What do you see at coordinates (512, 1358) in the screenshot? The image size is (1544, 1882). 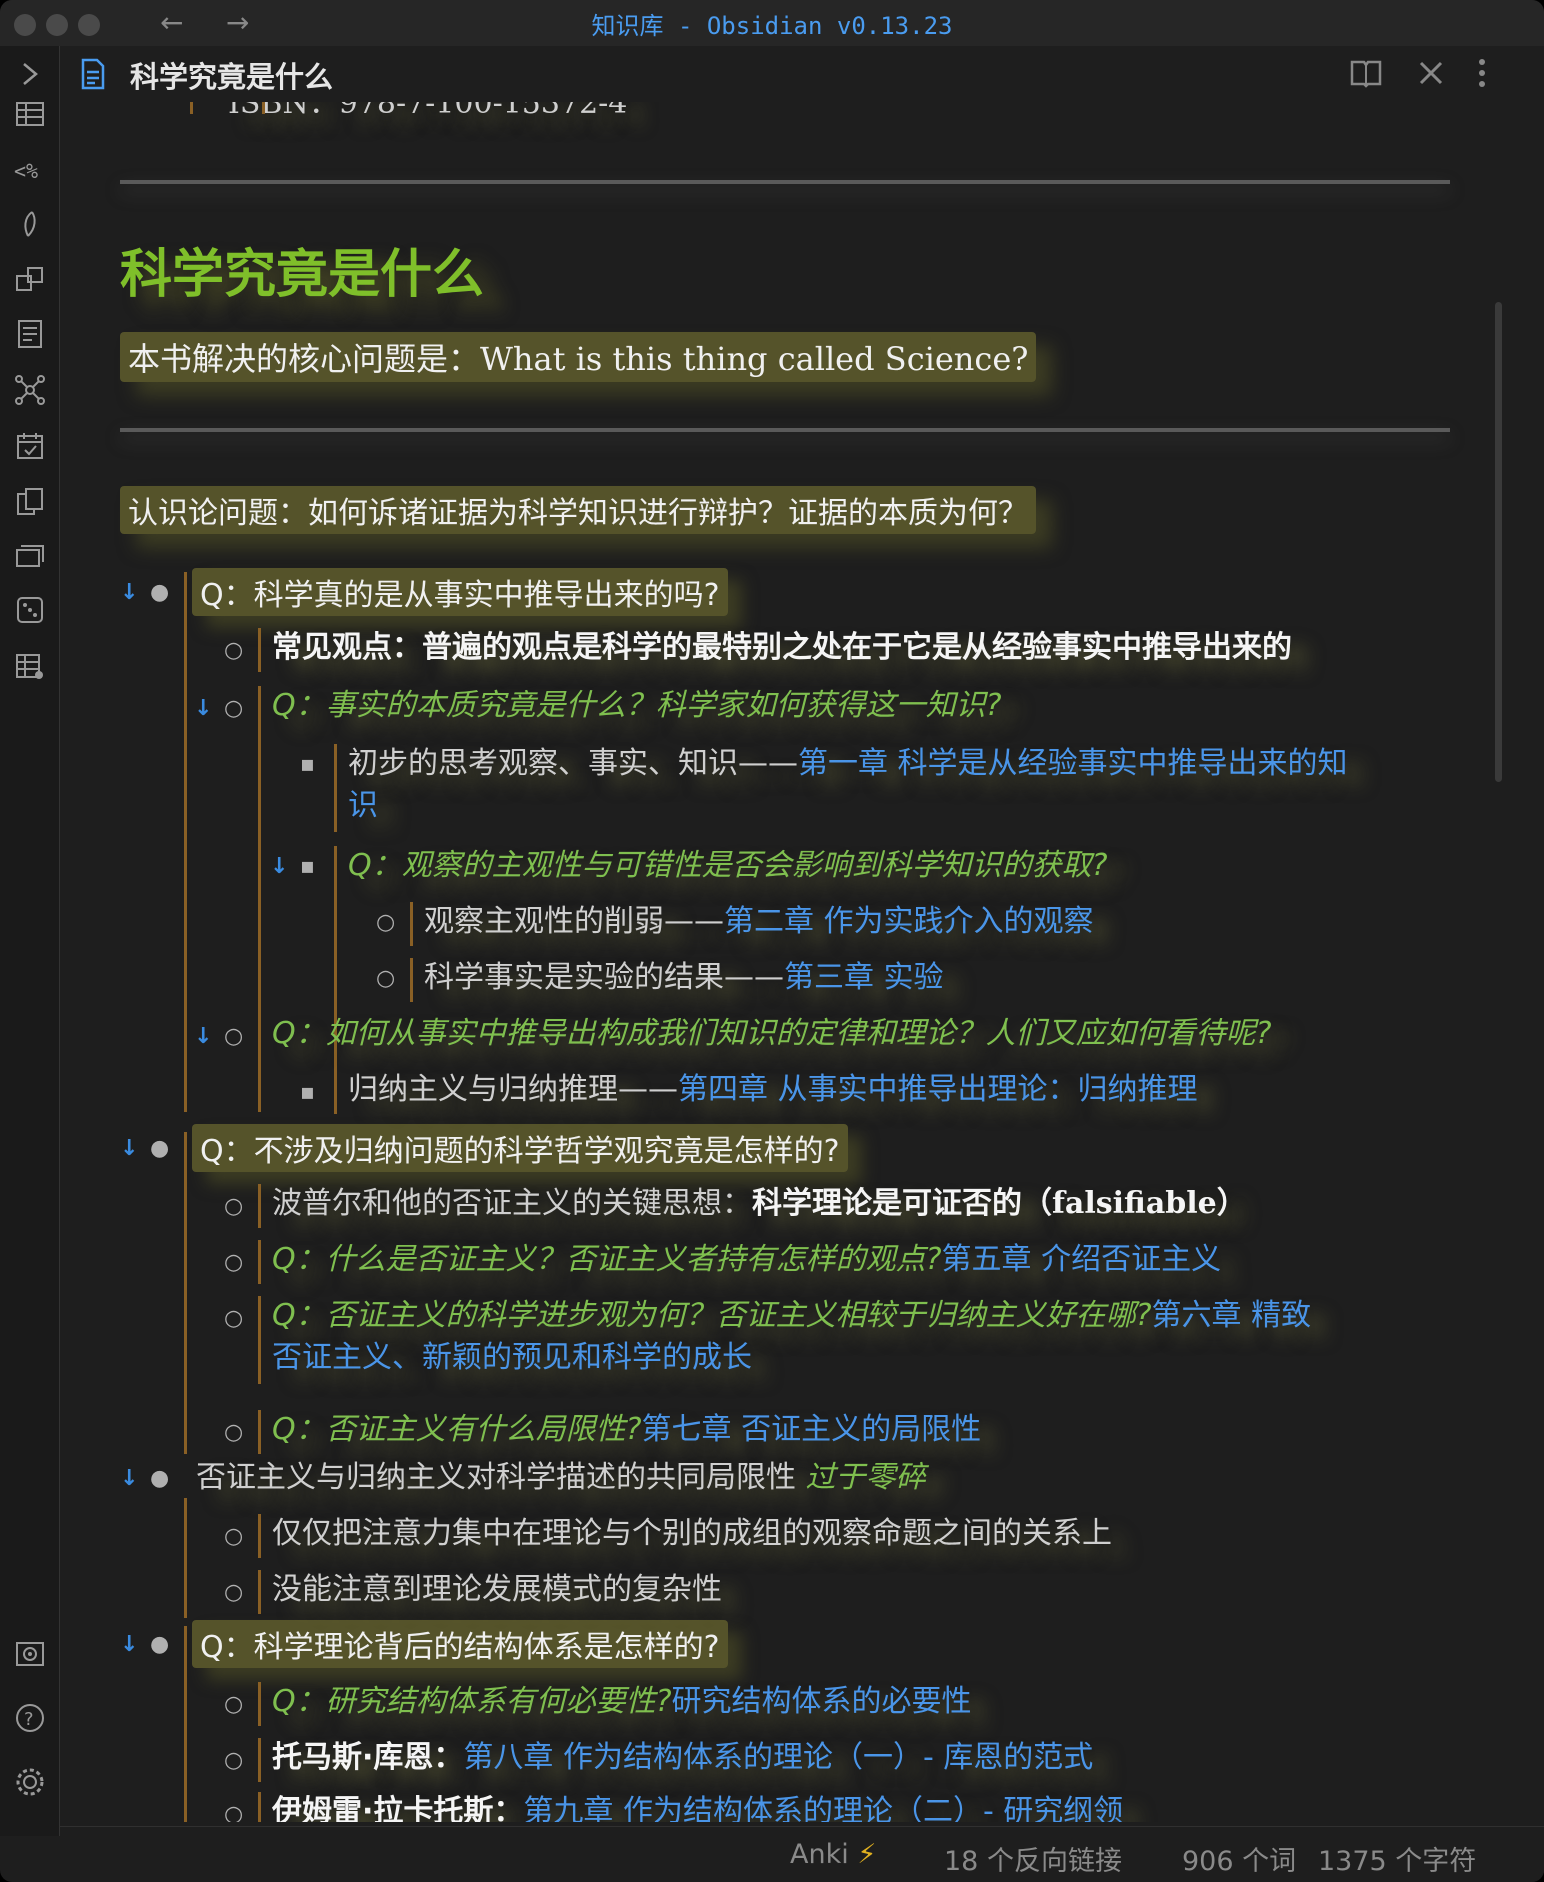 I see `internal-link: 否证主义、新颖的预见和科学的成长` at bounding box center [512, 1358].